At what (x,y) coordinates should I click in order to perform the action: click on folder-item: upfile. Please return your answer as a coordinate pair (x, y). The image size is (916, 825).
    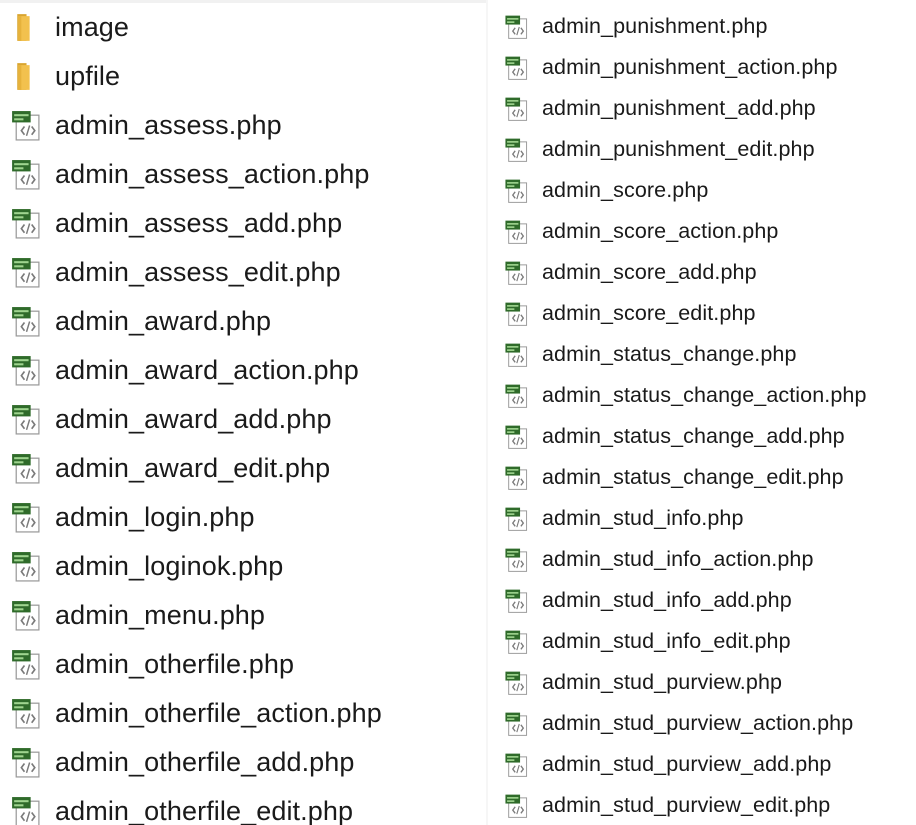
    Looking at the image, I should click on (243, 76).